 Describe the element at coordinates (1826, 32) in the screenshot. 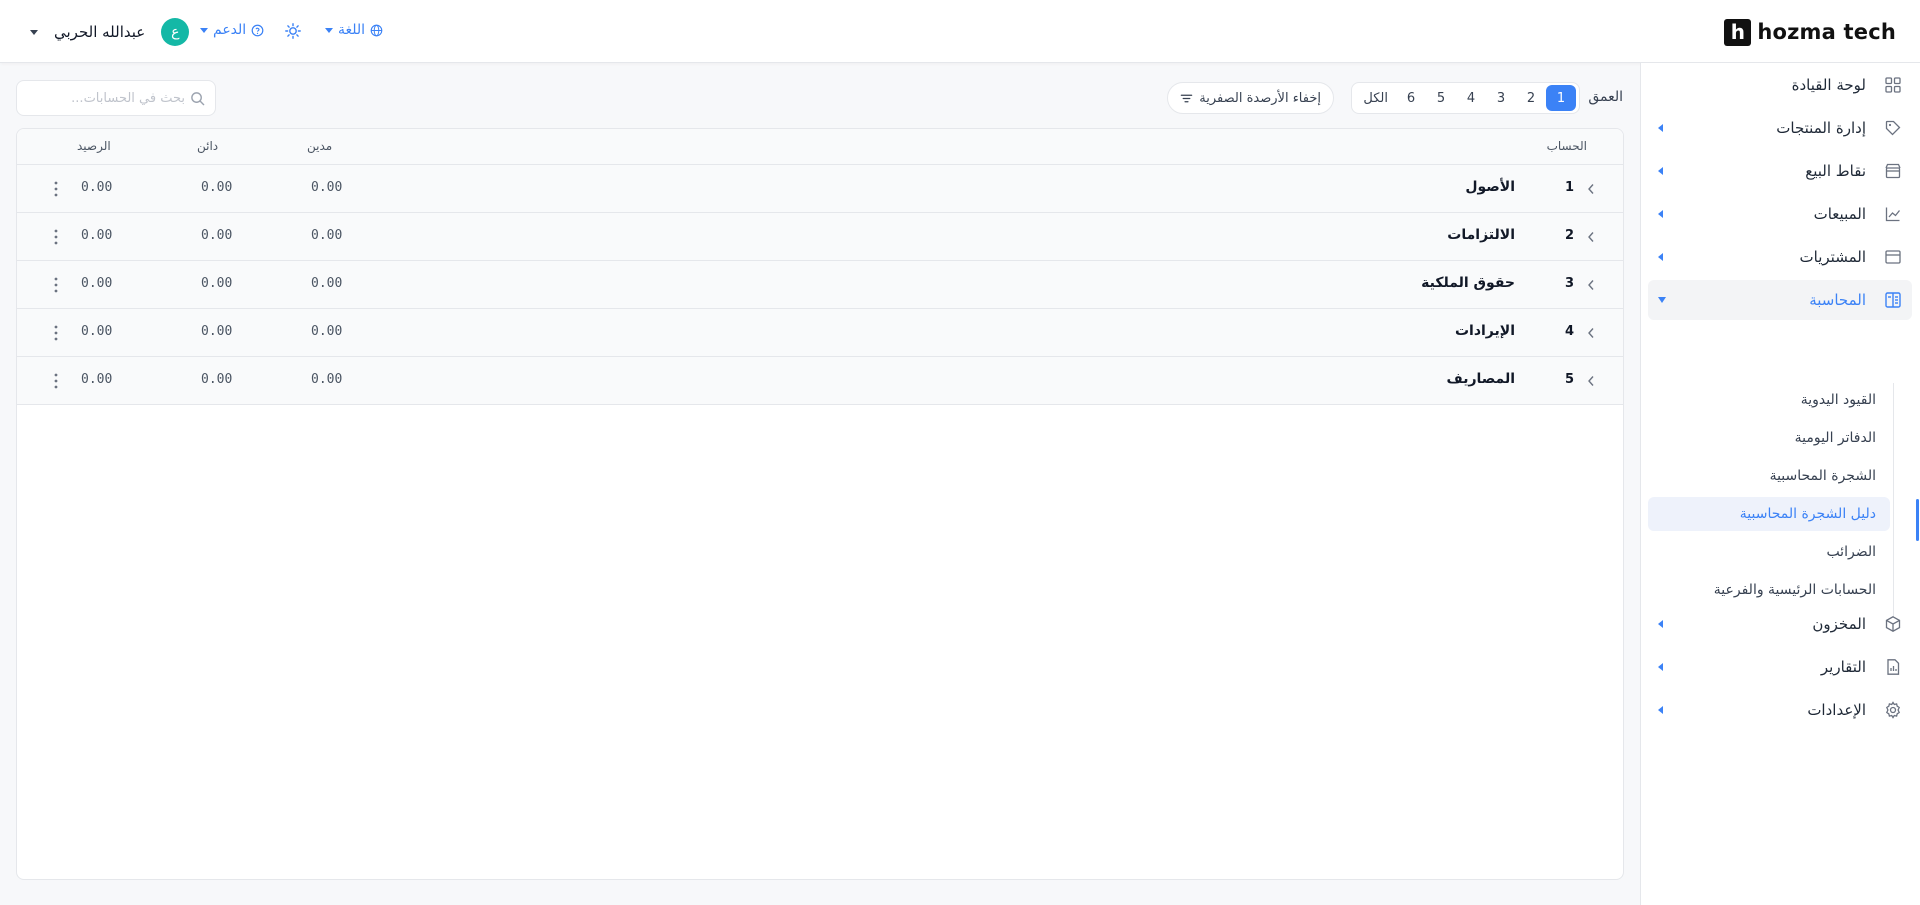

I see `brand-name: hozma tech` at that location.